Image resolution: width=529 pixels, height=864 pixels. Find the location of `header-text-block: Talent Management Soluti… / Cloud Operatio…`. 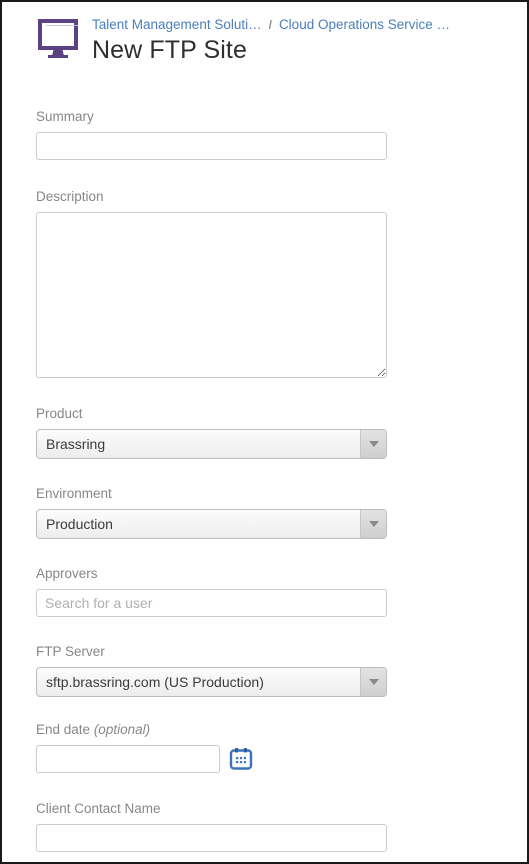

header-text-block: Talent Management Soluti… / Cloud Operatio… is located at coordinates (265, 41).